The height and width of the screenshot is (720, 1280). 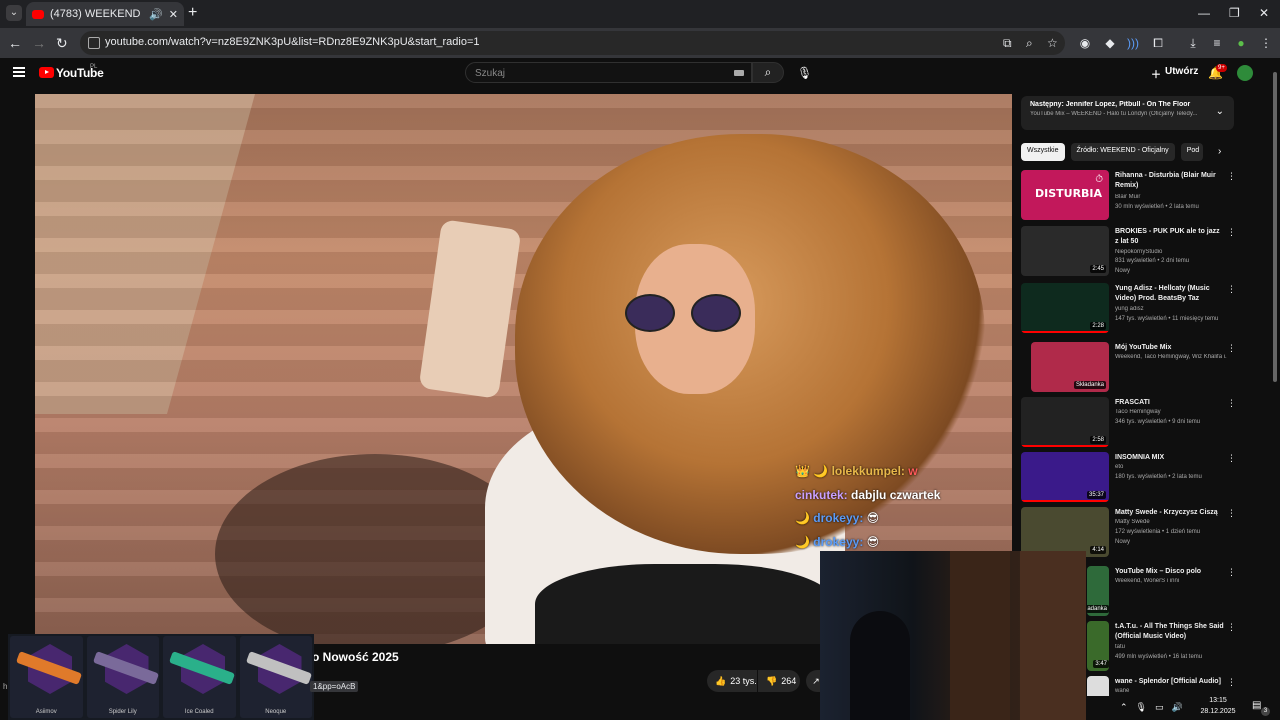 What do you see at coordinates (1052, 43) in the screenshot?
I see `bookmark-star-icon: ☆` at bounding box center [1052, 43].